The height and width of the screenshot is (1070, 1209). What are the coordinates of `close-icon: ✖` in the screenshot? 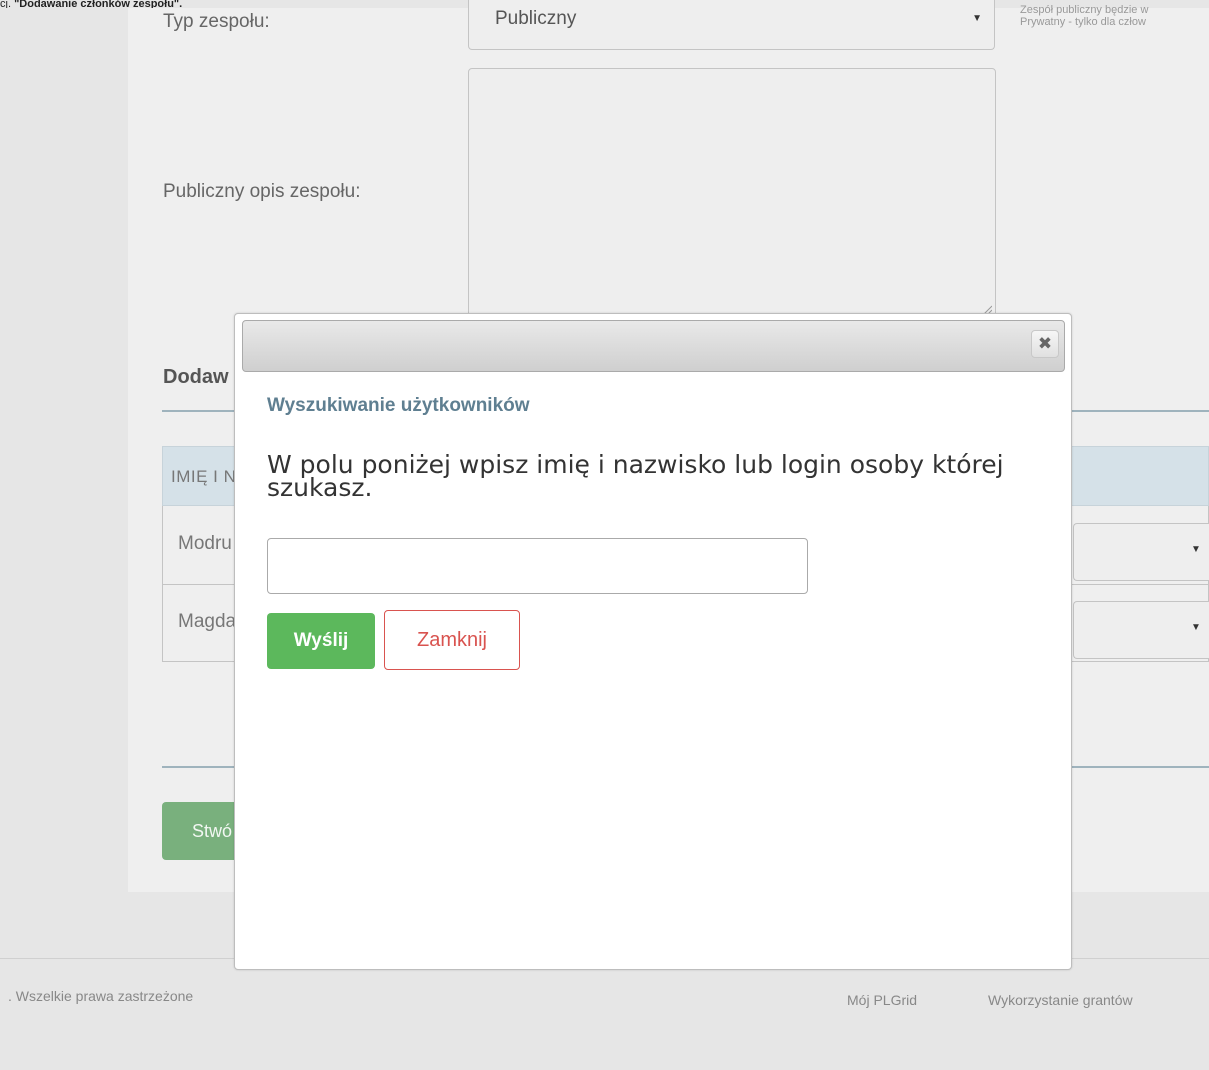 It's located at (1045, 344).